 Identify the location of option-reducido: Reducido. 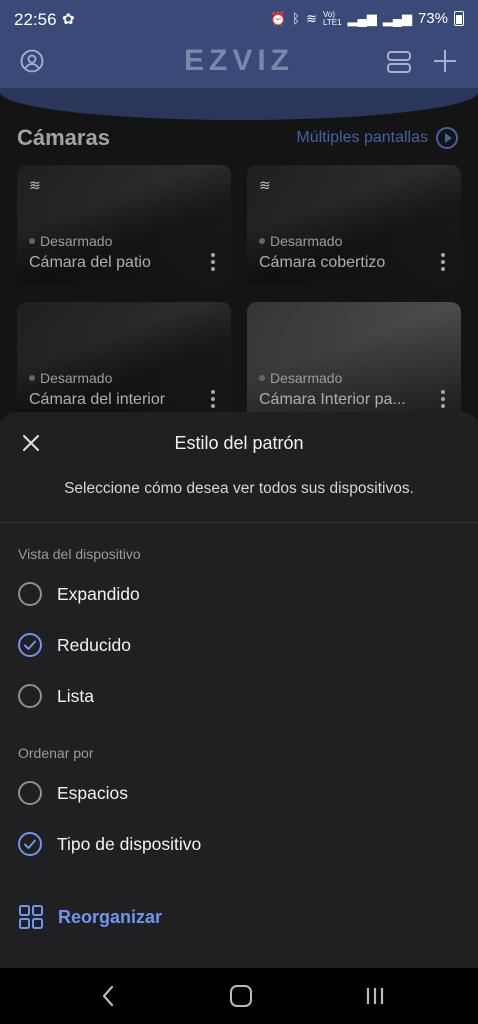
(238, 645).